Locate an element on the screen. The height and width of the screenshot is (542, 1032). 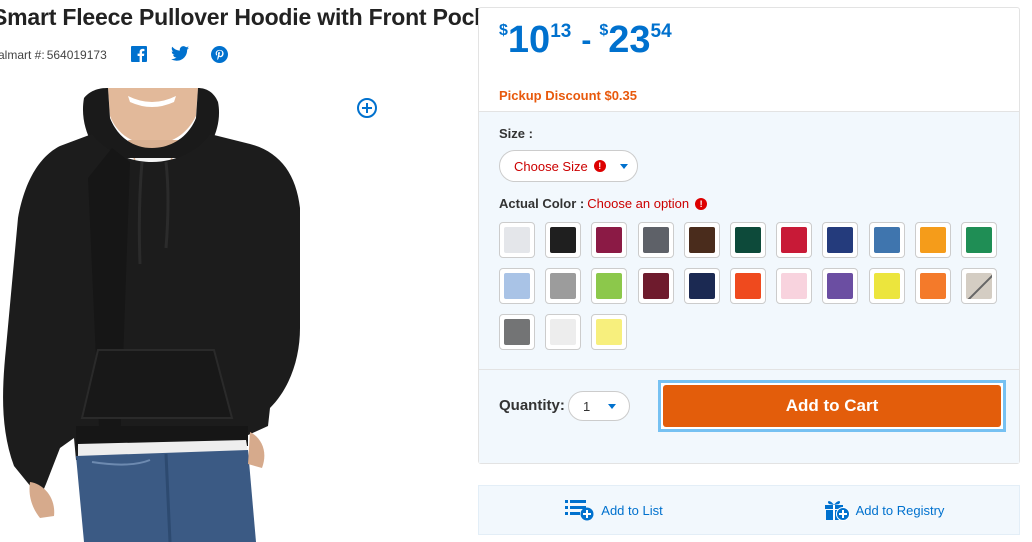
color-swatch-yellow is located at coordinates (886, 286).